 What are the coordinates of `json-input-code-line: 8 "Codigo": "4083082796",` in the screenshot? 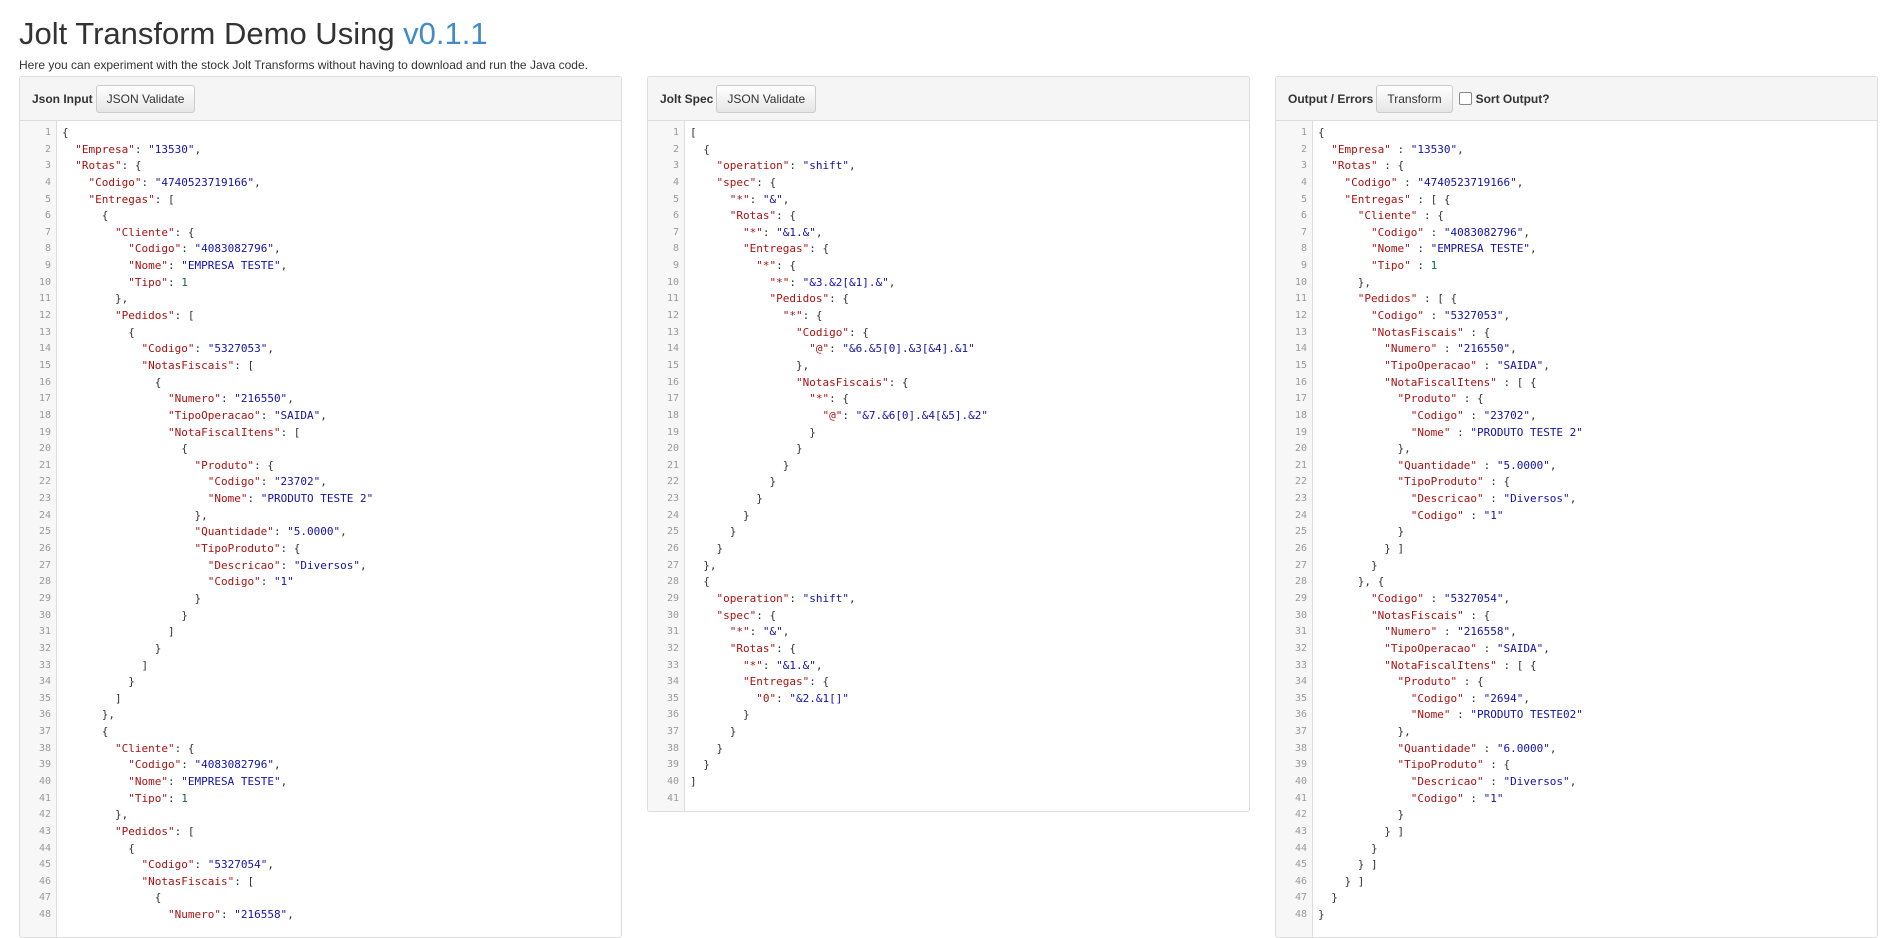 It's located at (320, 249).